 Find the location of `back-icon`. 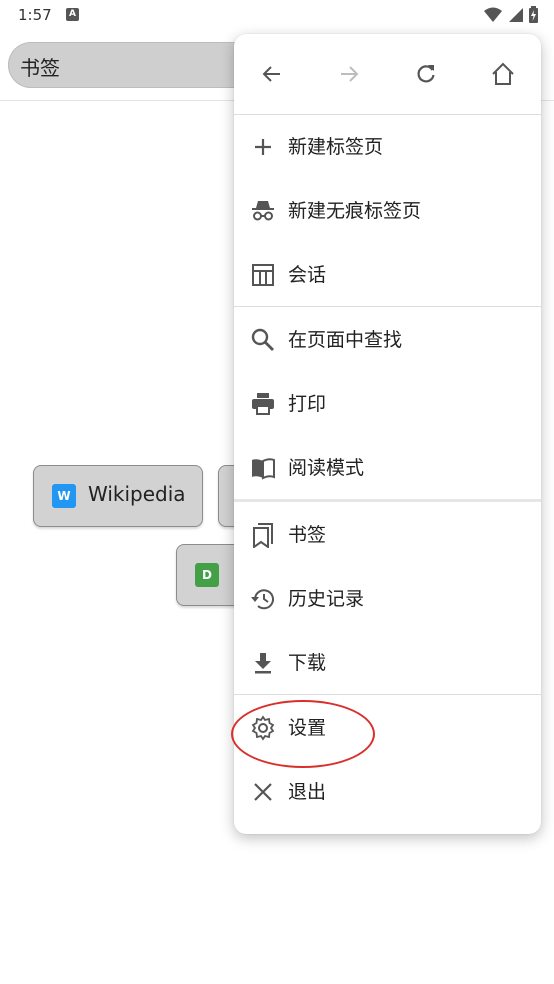

back-icon is located at coordinates (271, 74).